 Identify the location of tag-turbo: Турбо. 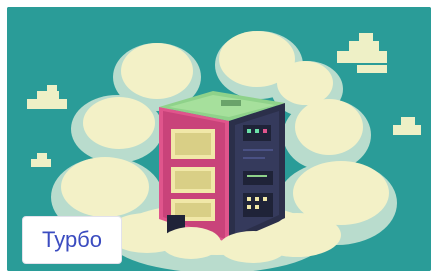
(72, 240).